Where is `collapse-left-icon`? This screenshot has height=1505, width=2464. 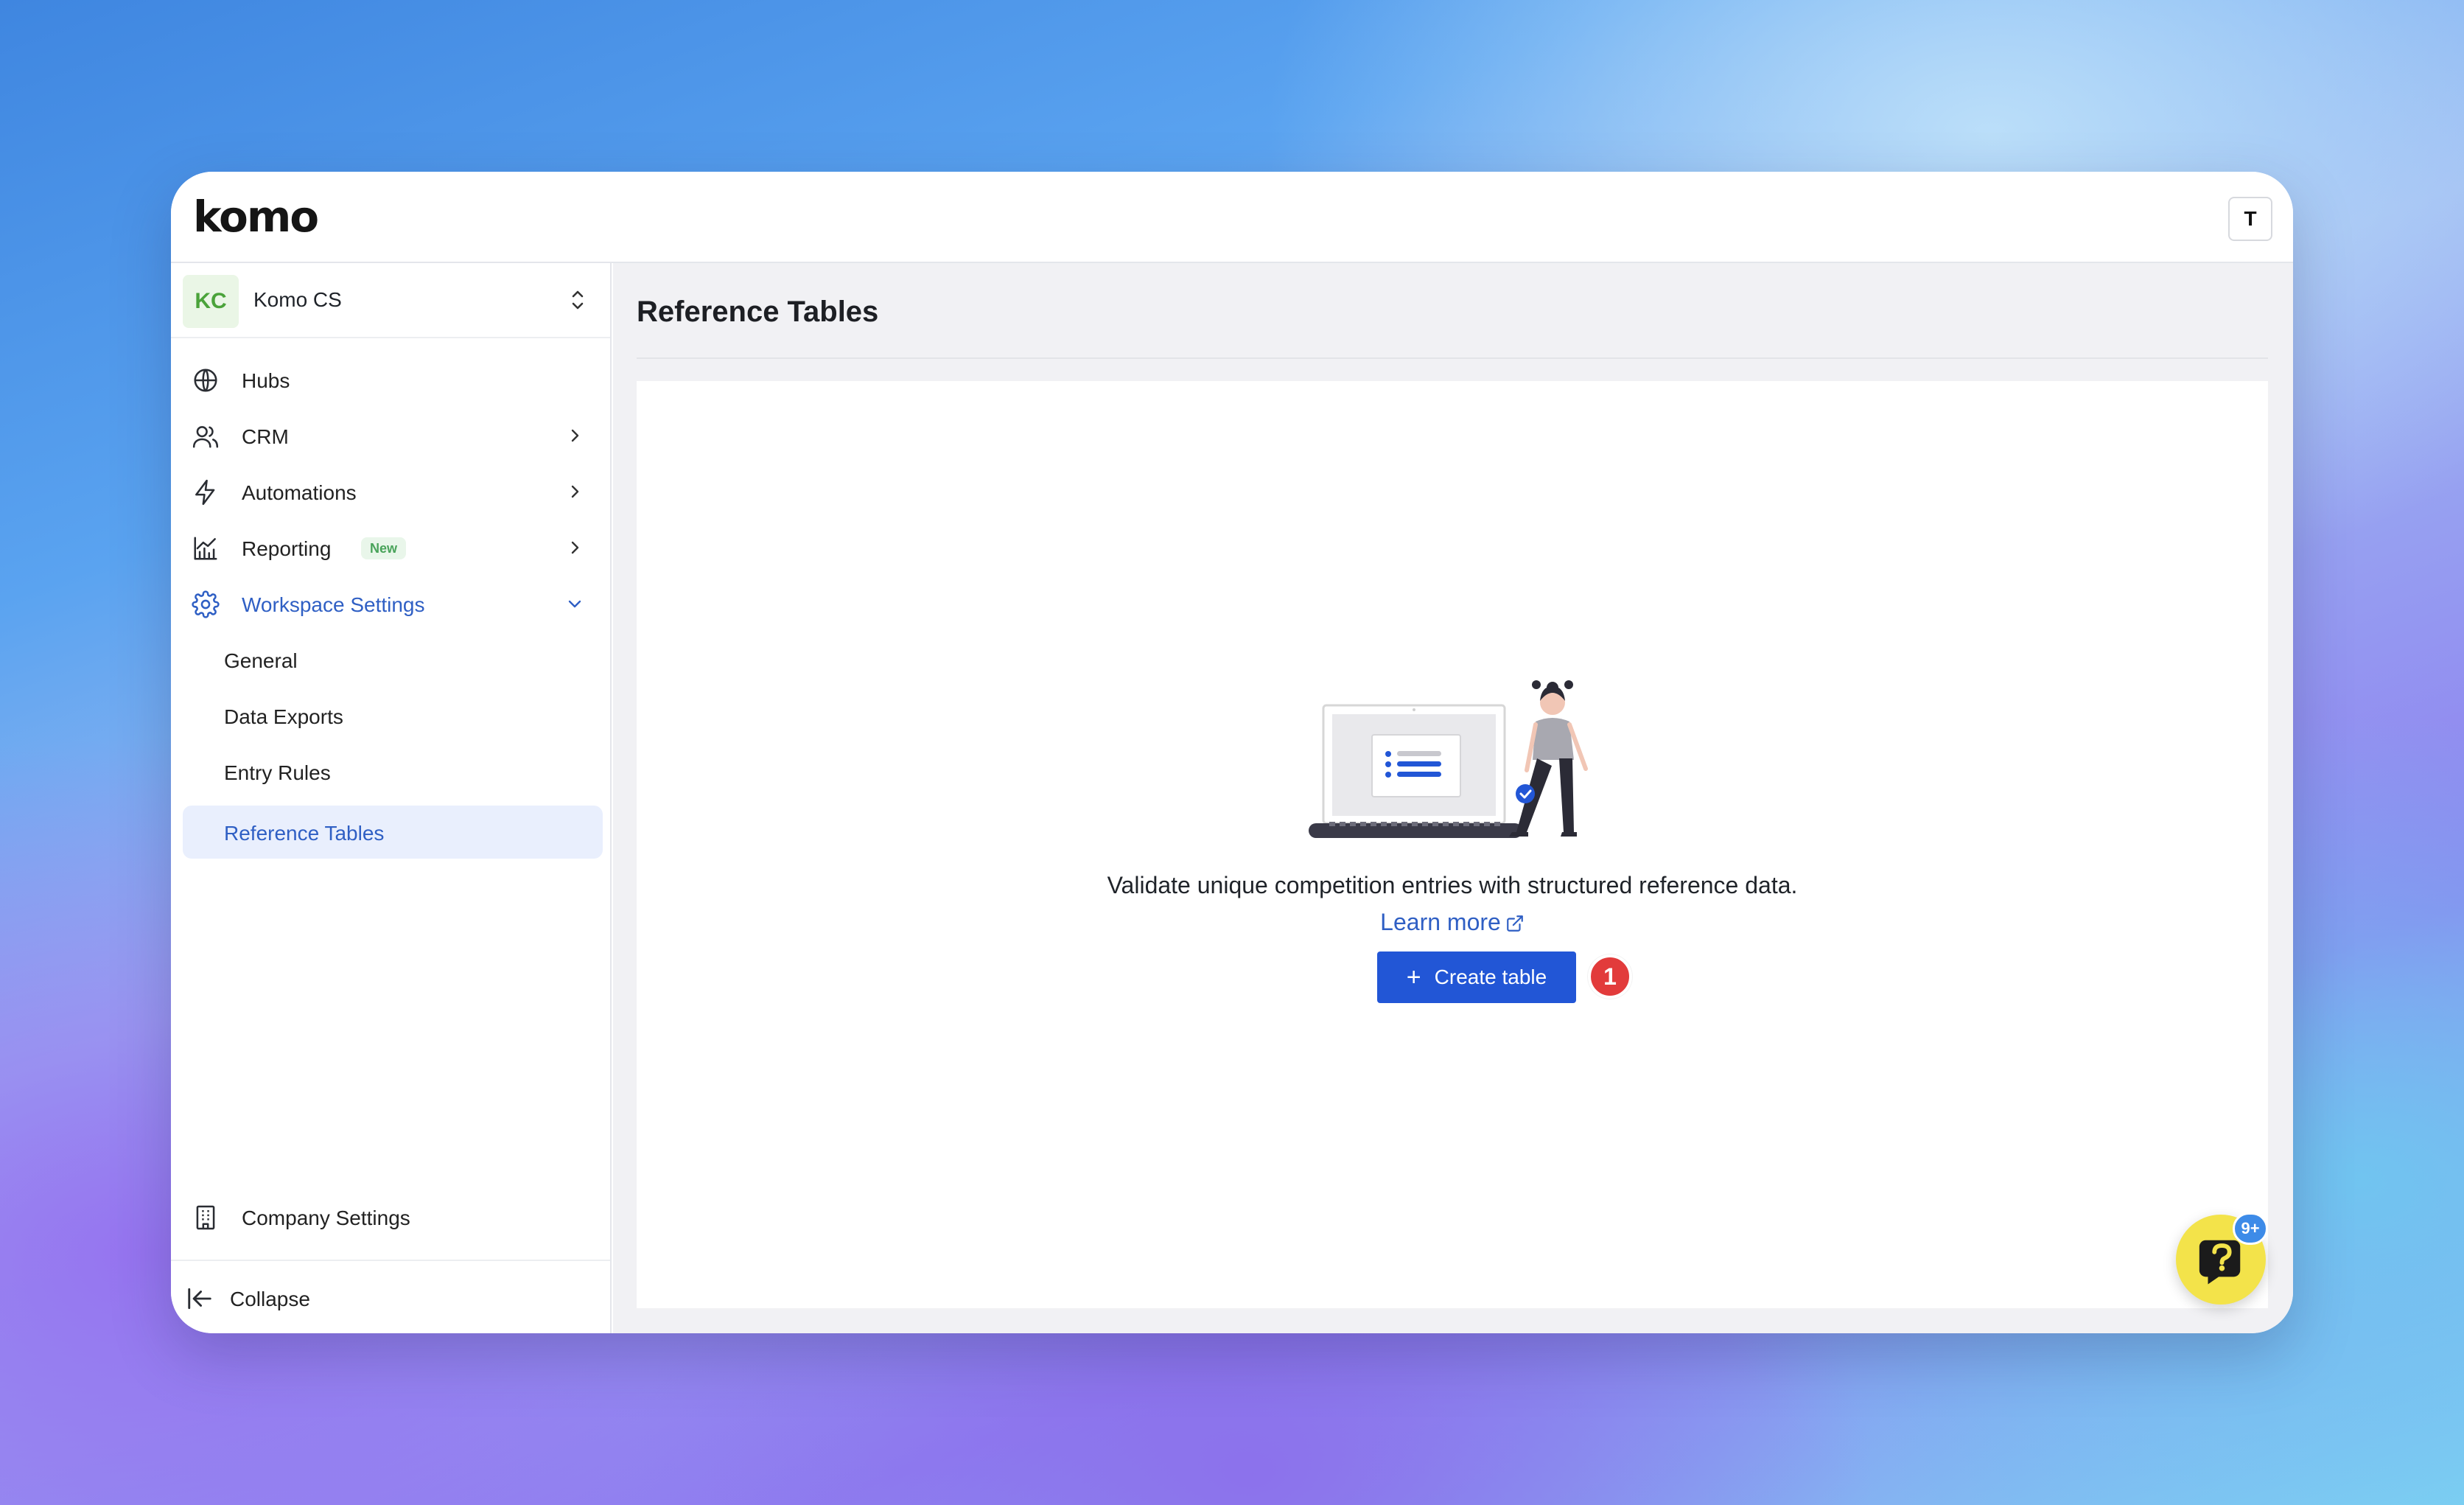 collapse-left-icon is located at coordinates (199, 1299).